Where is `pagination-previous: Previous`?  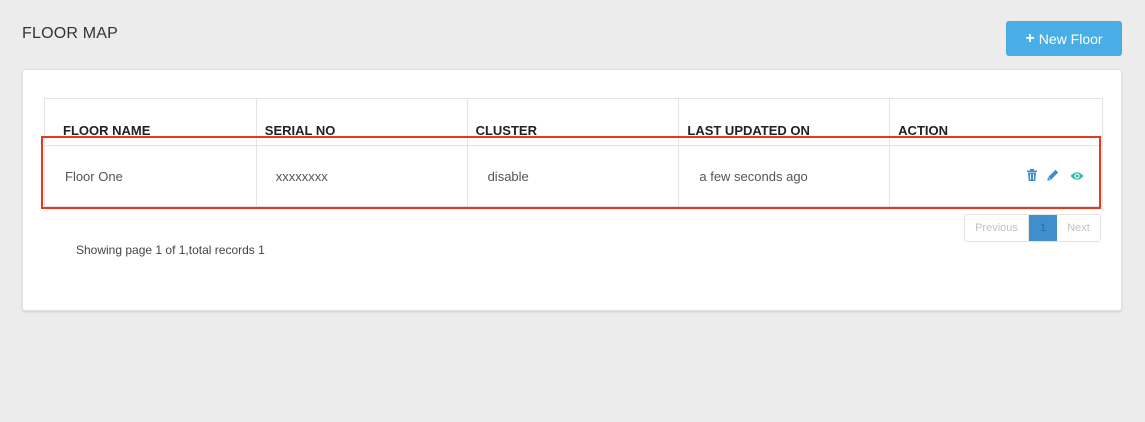 pagination-previous: Previous is located at coordinates (997, 228).